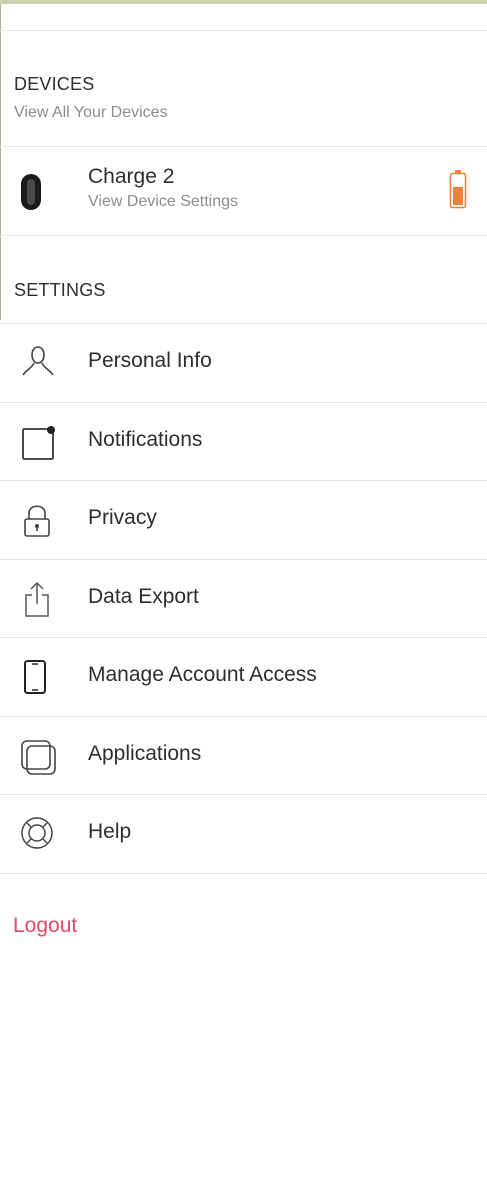 This screenshot has width=487, height=1204. I want to click on applications-icon, so click(38, 756).